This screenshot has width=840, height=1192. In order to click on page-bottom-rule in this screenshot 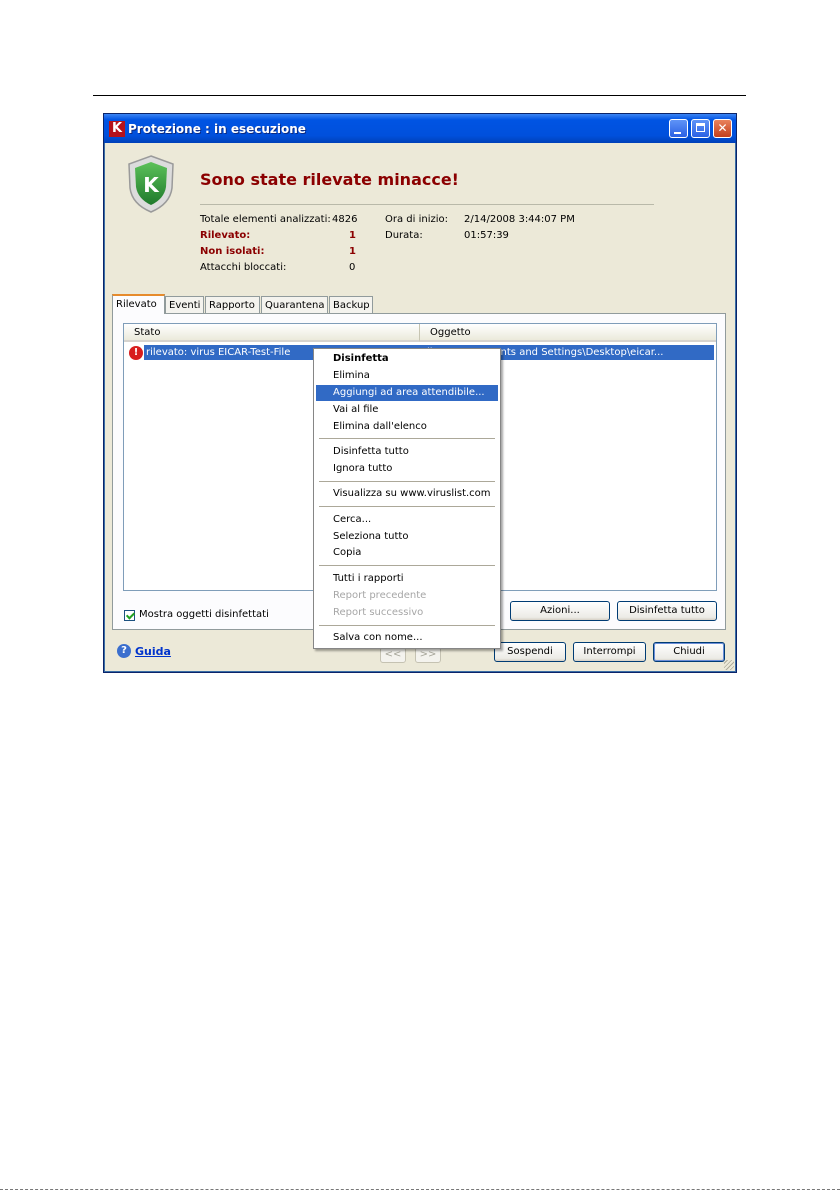, I will do `click(420, 1189)`.